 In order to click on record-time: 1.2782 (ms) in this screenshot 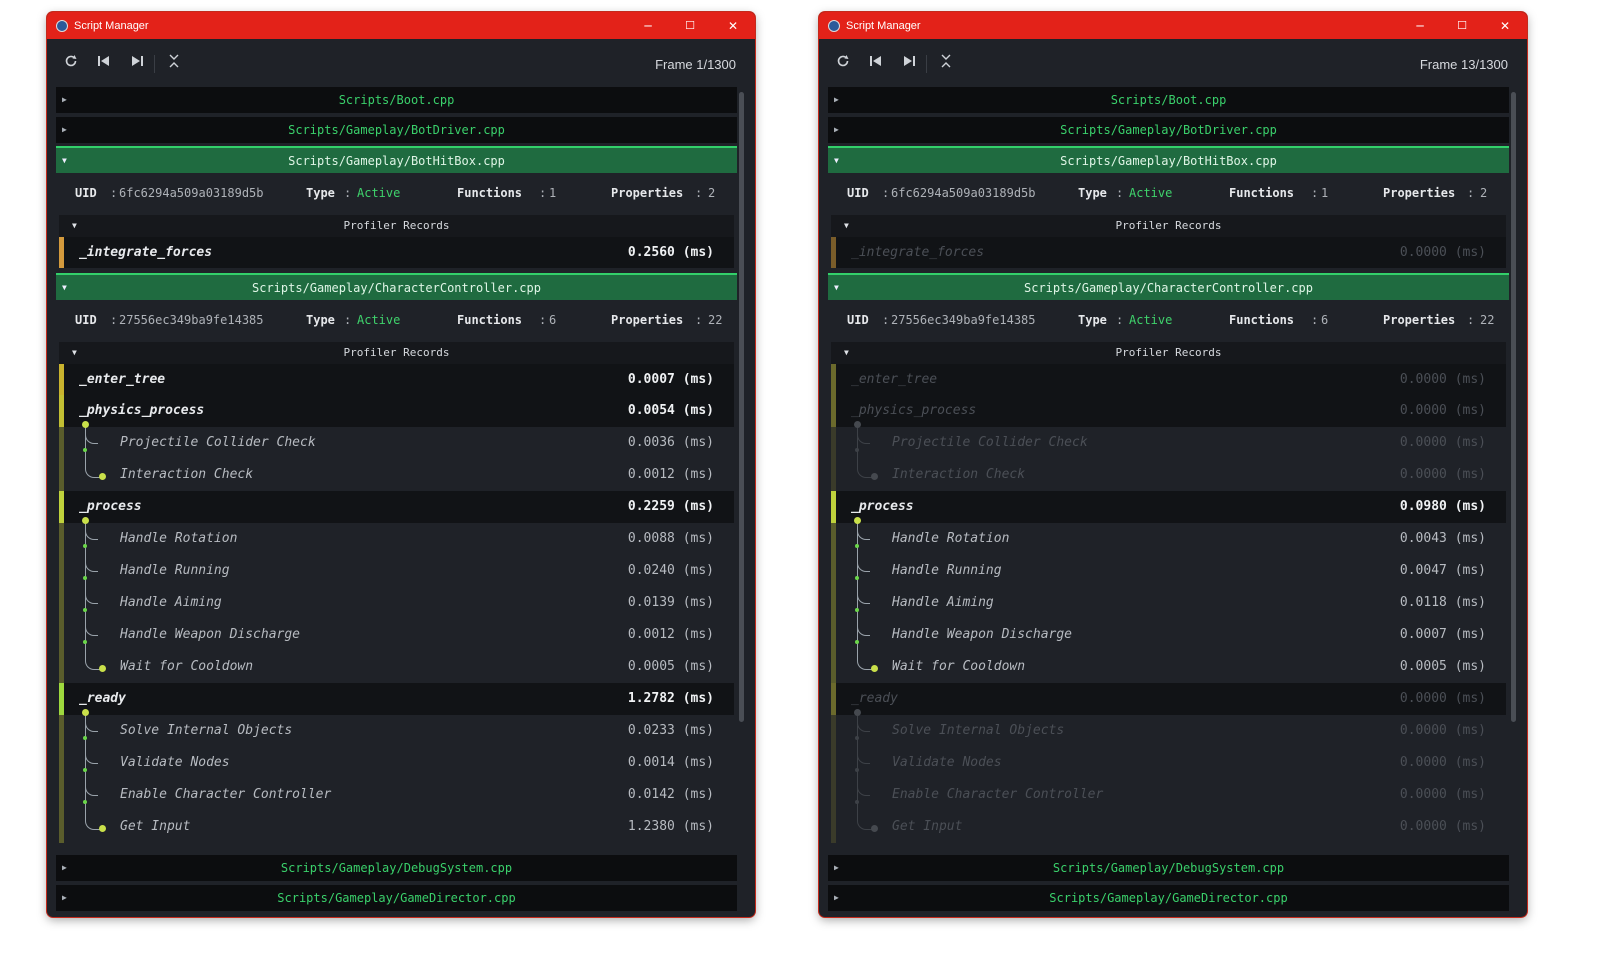, I will do `click(670, 698)`.